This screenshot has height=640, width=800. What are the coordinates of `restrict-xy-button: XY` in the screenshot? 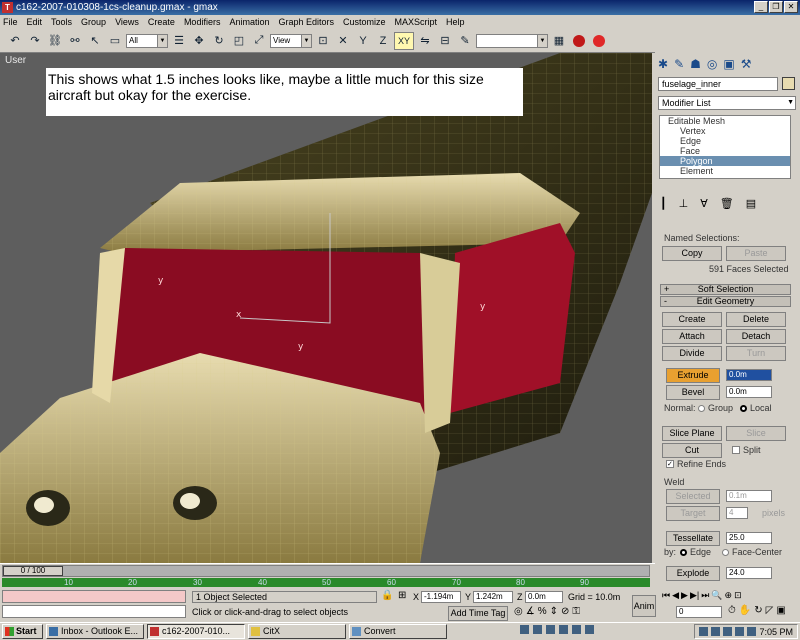 It's located at (404, 40).